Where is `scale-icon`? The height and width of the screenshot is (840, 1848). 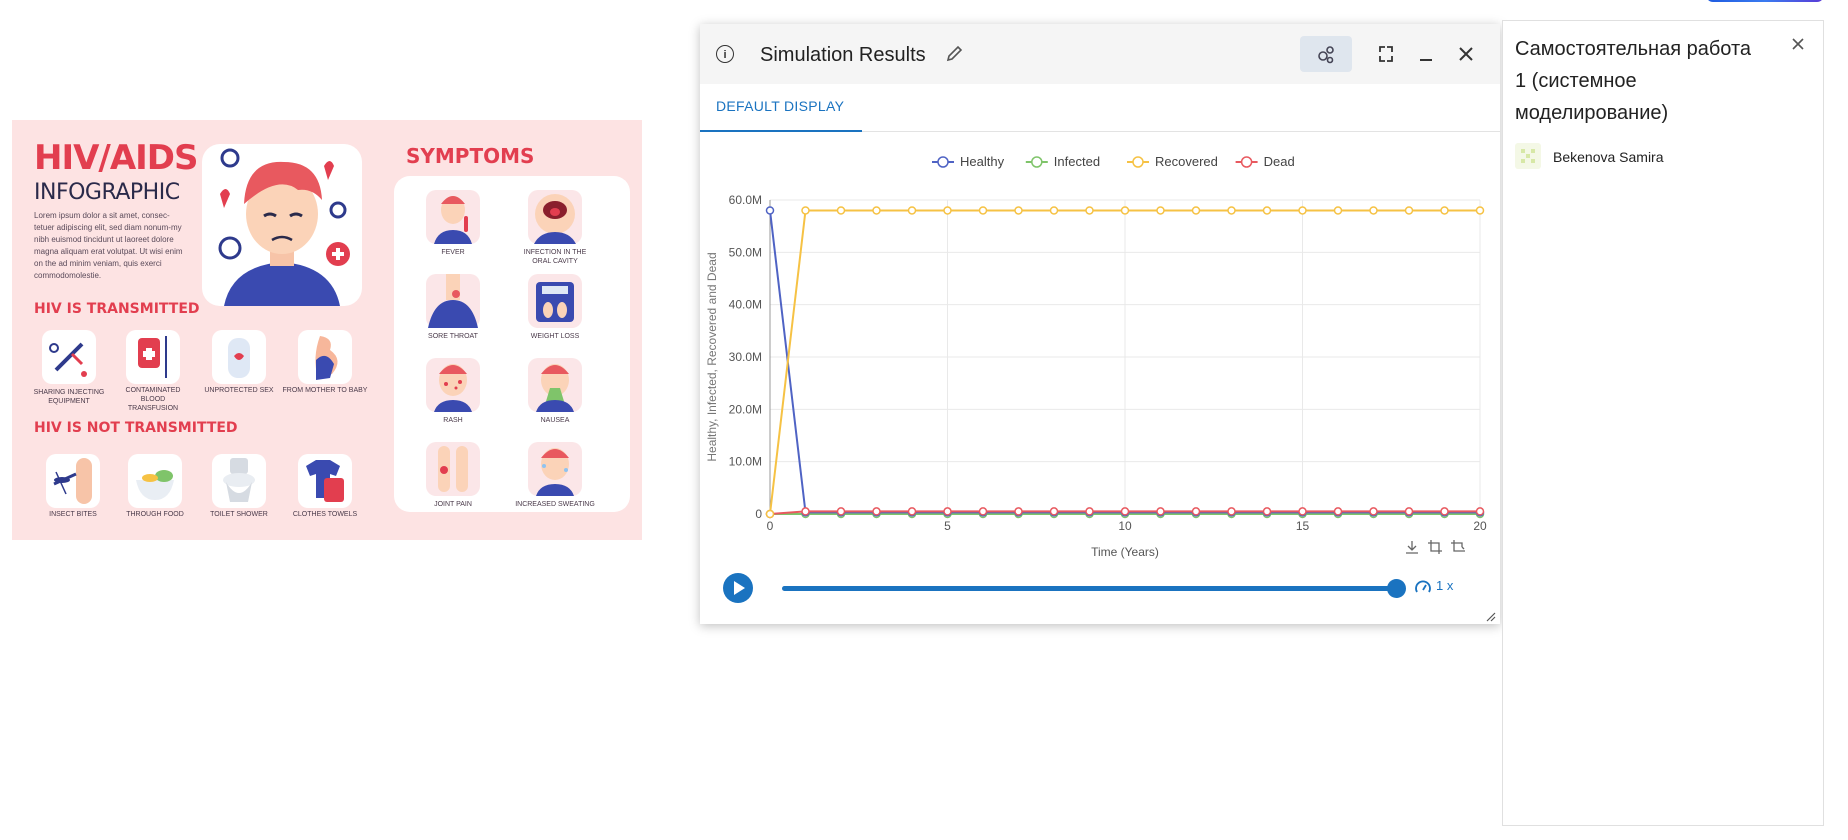 scale-icon is located at coordinates (555, 301).